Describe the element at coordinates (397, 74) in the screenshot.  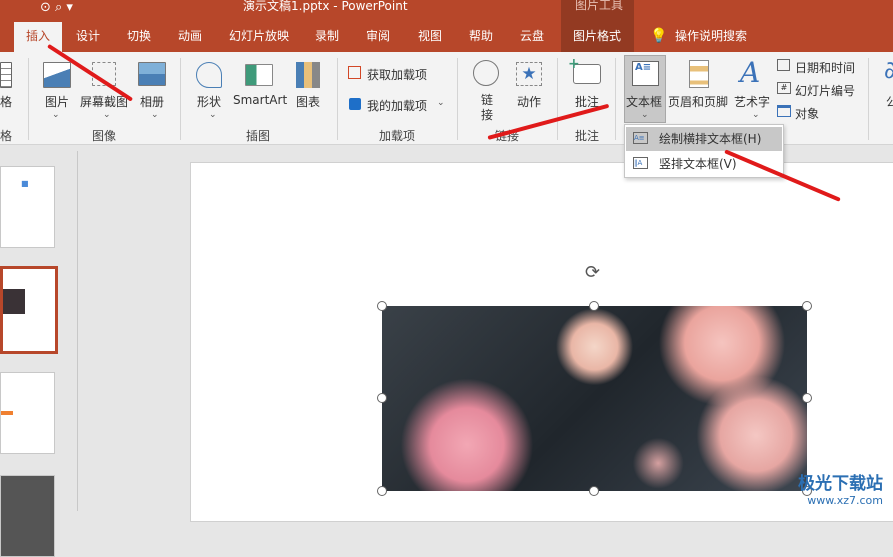
I see `get-addins-button: 获取加载项` at that location.